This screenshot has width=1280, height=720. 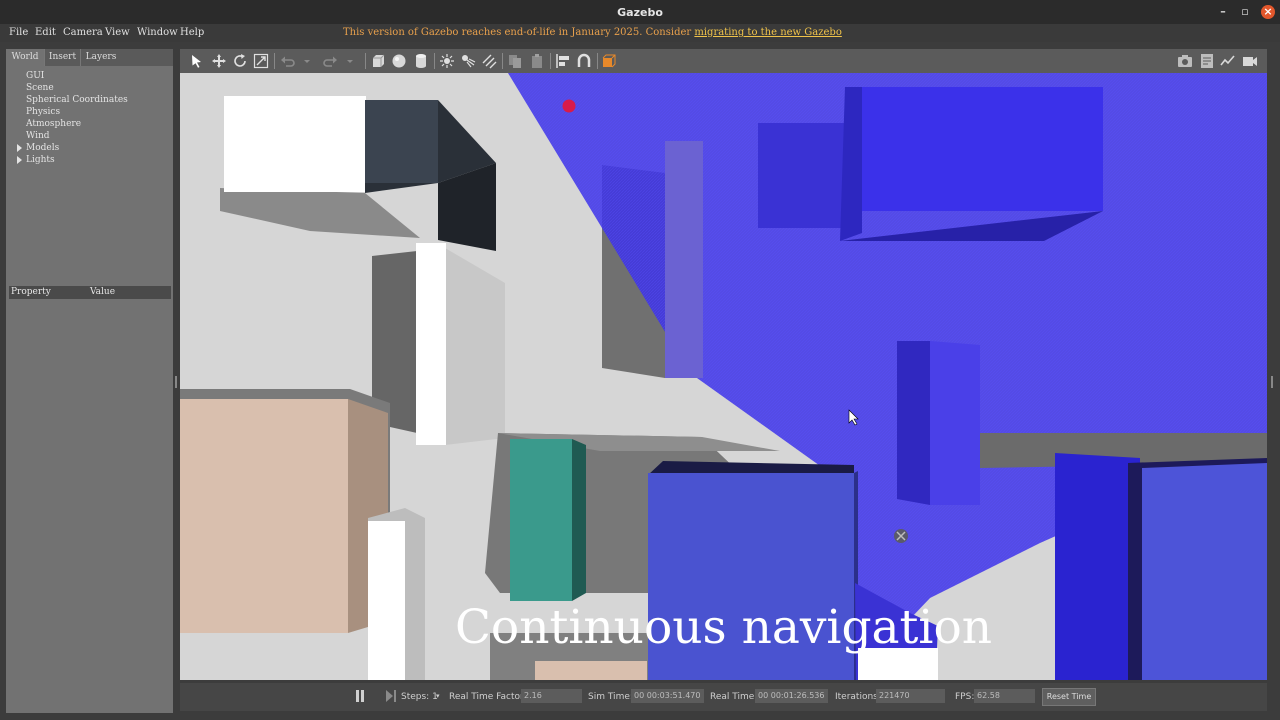 What do you see at coordinates (965, 697) in the screenshot?
I see `fps-label: FPS:` at bounding box center [965, 697].